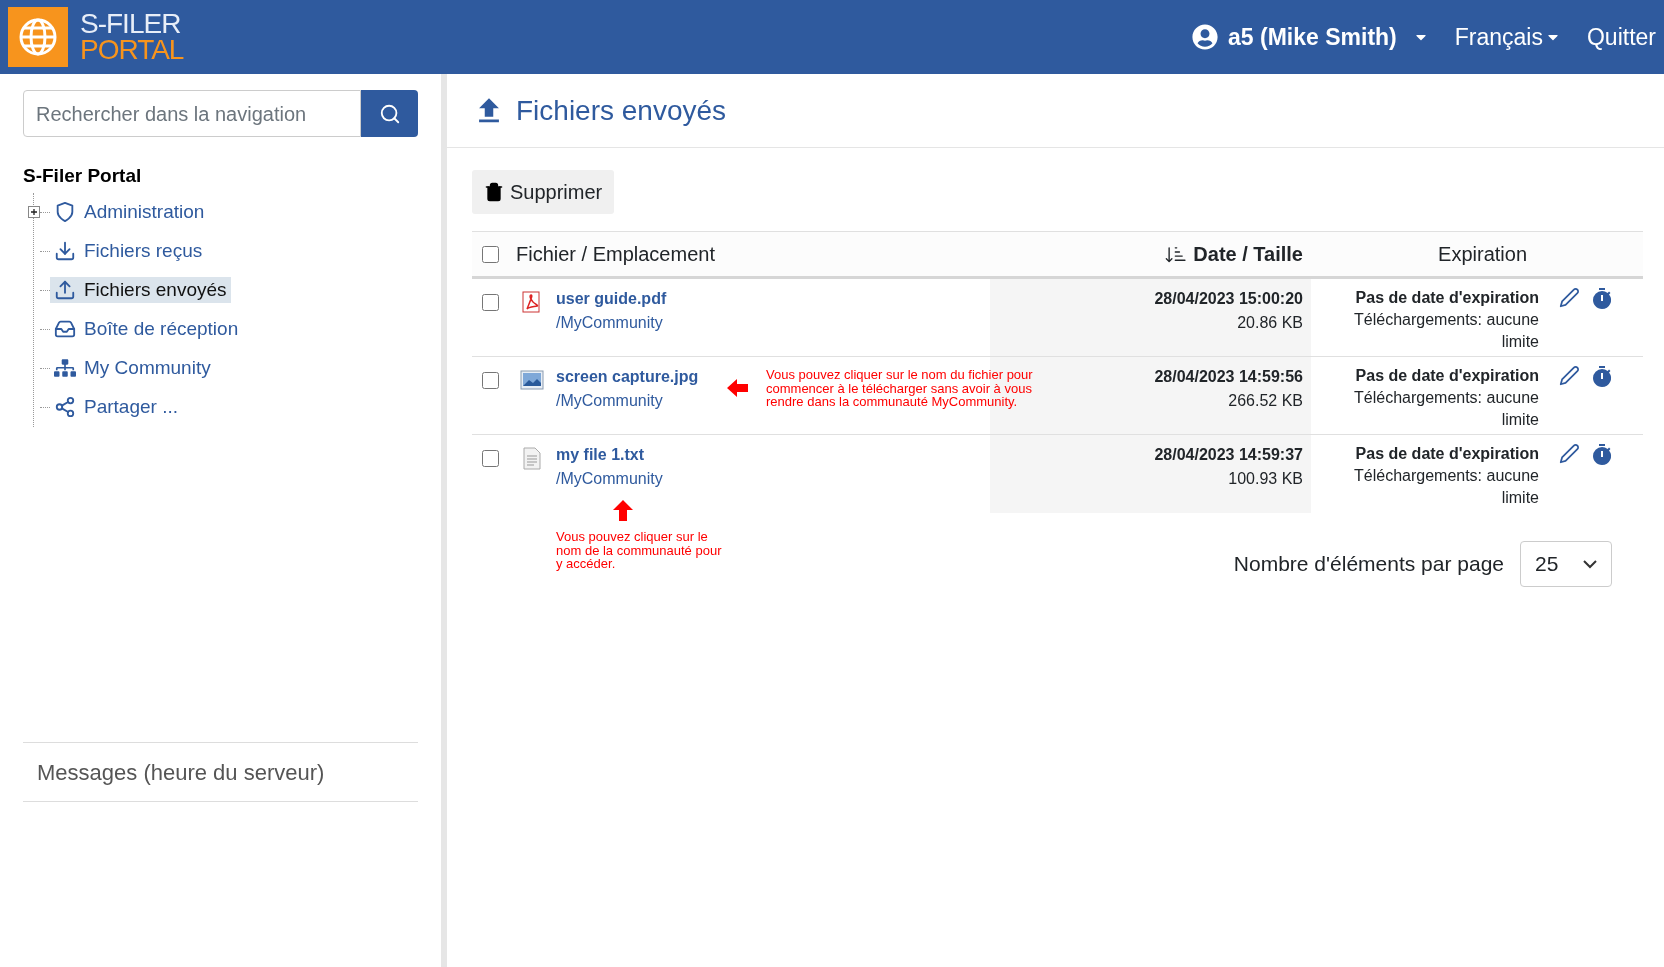 The height and width of the screenshot is (967, 1664). What do you see at coordinates (83, 176) in the screenshot?
I see `tree-root-label: S-Filer Portal` at bounding box center [83, 176].